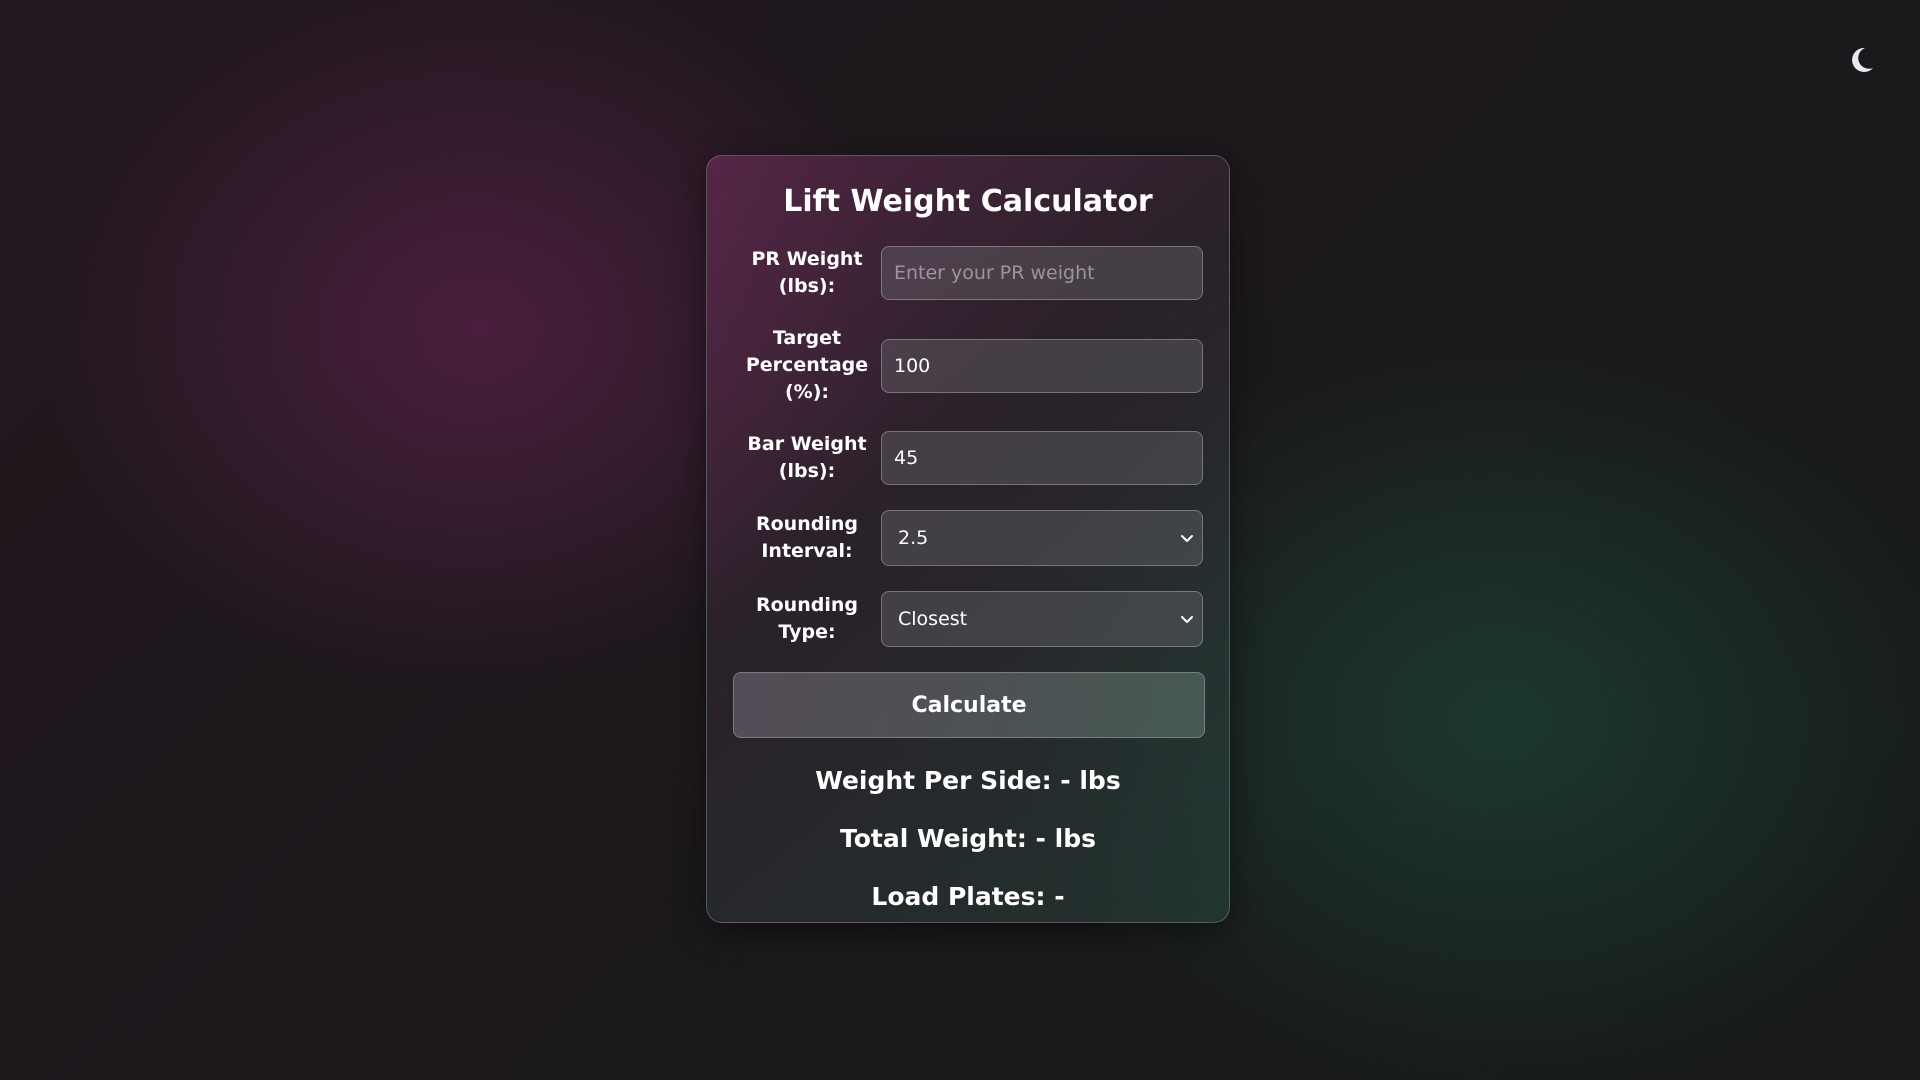 The image size is (1920, 1080). I want to click on pr-weight-label: PR Weight (lbs):, so click(807, 272).